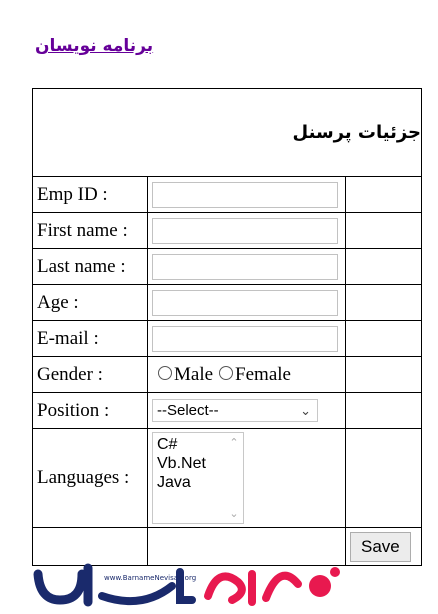 This screenshot has width=438, height=614. Describe the element at coordinates (234, 443) in the screenshot. I see `chevron-up-icon: ⌃` at that location.